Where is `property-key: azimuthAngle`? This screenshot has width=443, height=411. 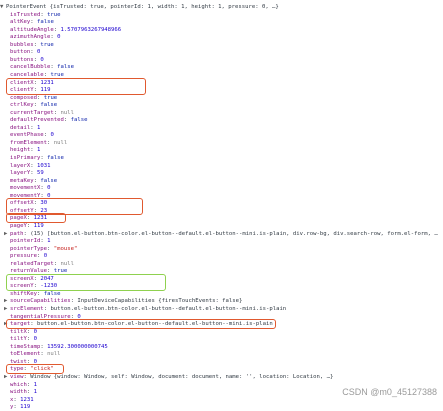
property-key: azimuthAngle is located at coordinates (30, 37).